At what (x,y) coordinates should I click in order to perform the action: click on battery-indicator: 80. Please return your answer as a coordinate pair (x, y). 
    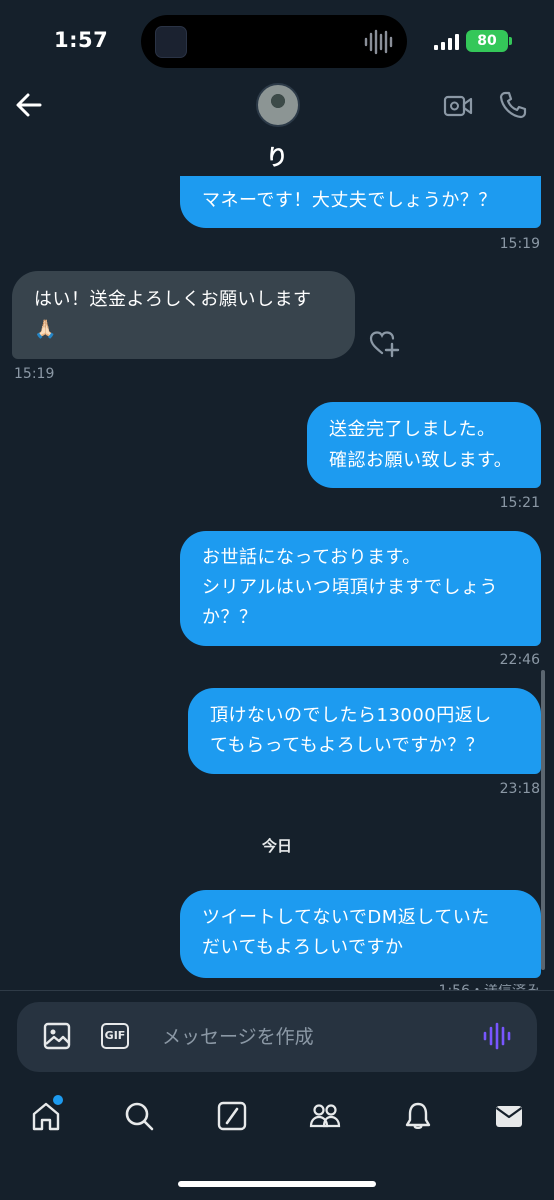
    Looking at the image, I should click on (487, 41).